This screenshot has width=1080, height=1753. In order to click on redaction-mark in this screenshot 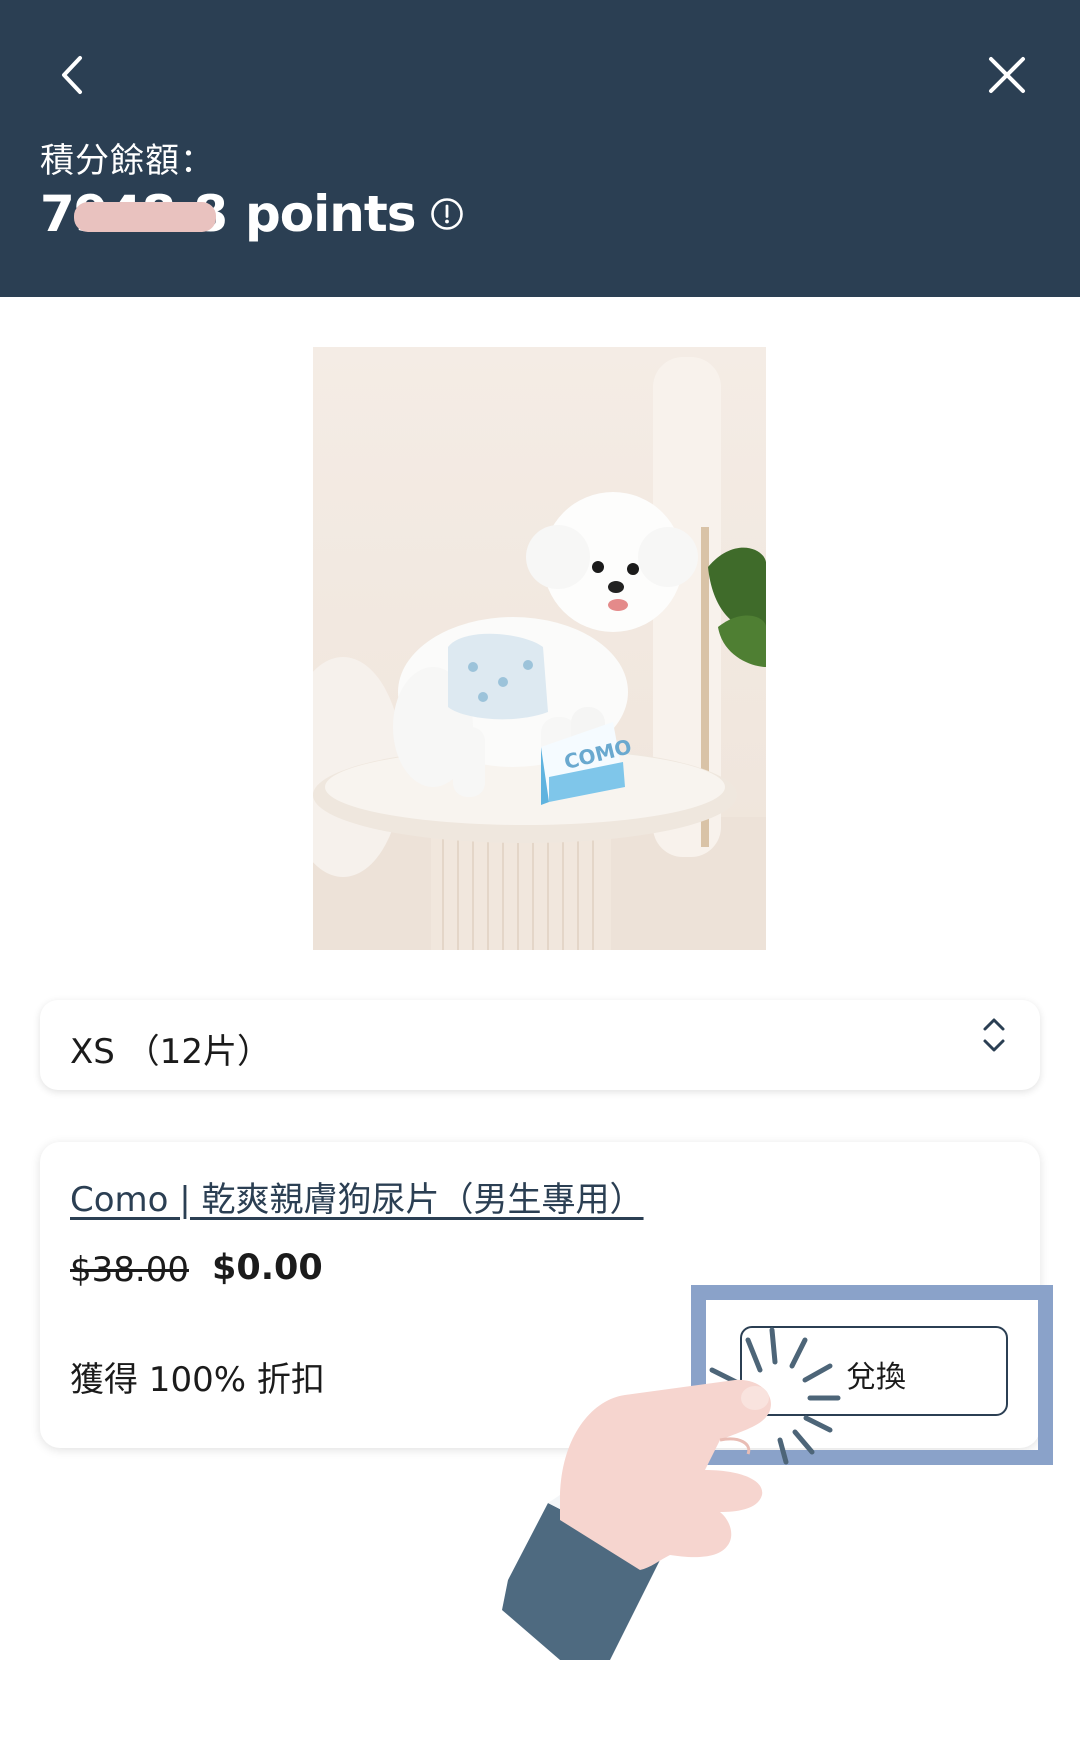, I will do `click(145, 217)`.